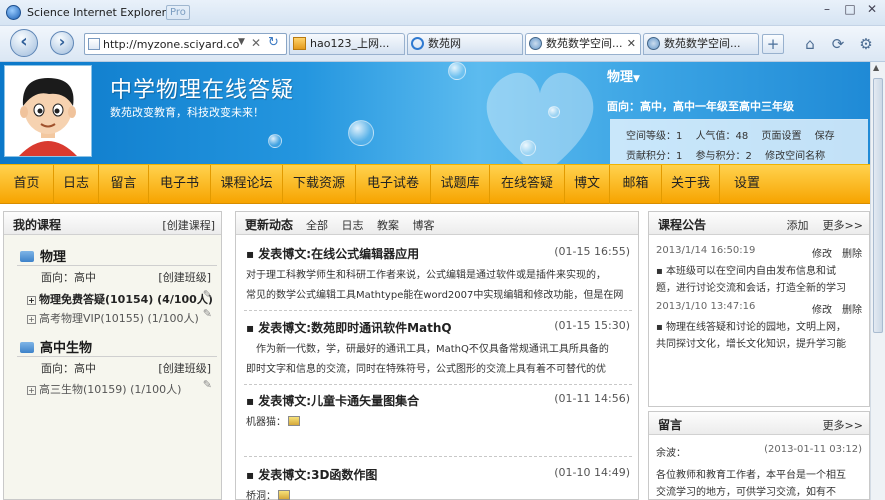 This screenshot has width=885, height=500. Describe the element at coordinates (124, 184) in the screenshot. I see `menu-item-messages: 留言` at that location.